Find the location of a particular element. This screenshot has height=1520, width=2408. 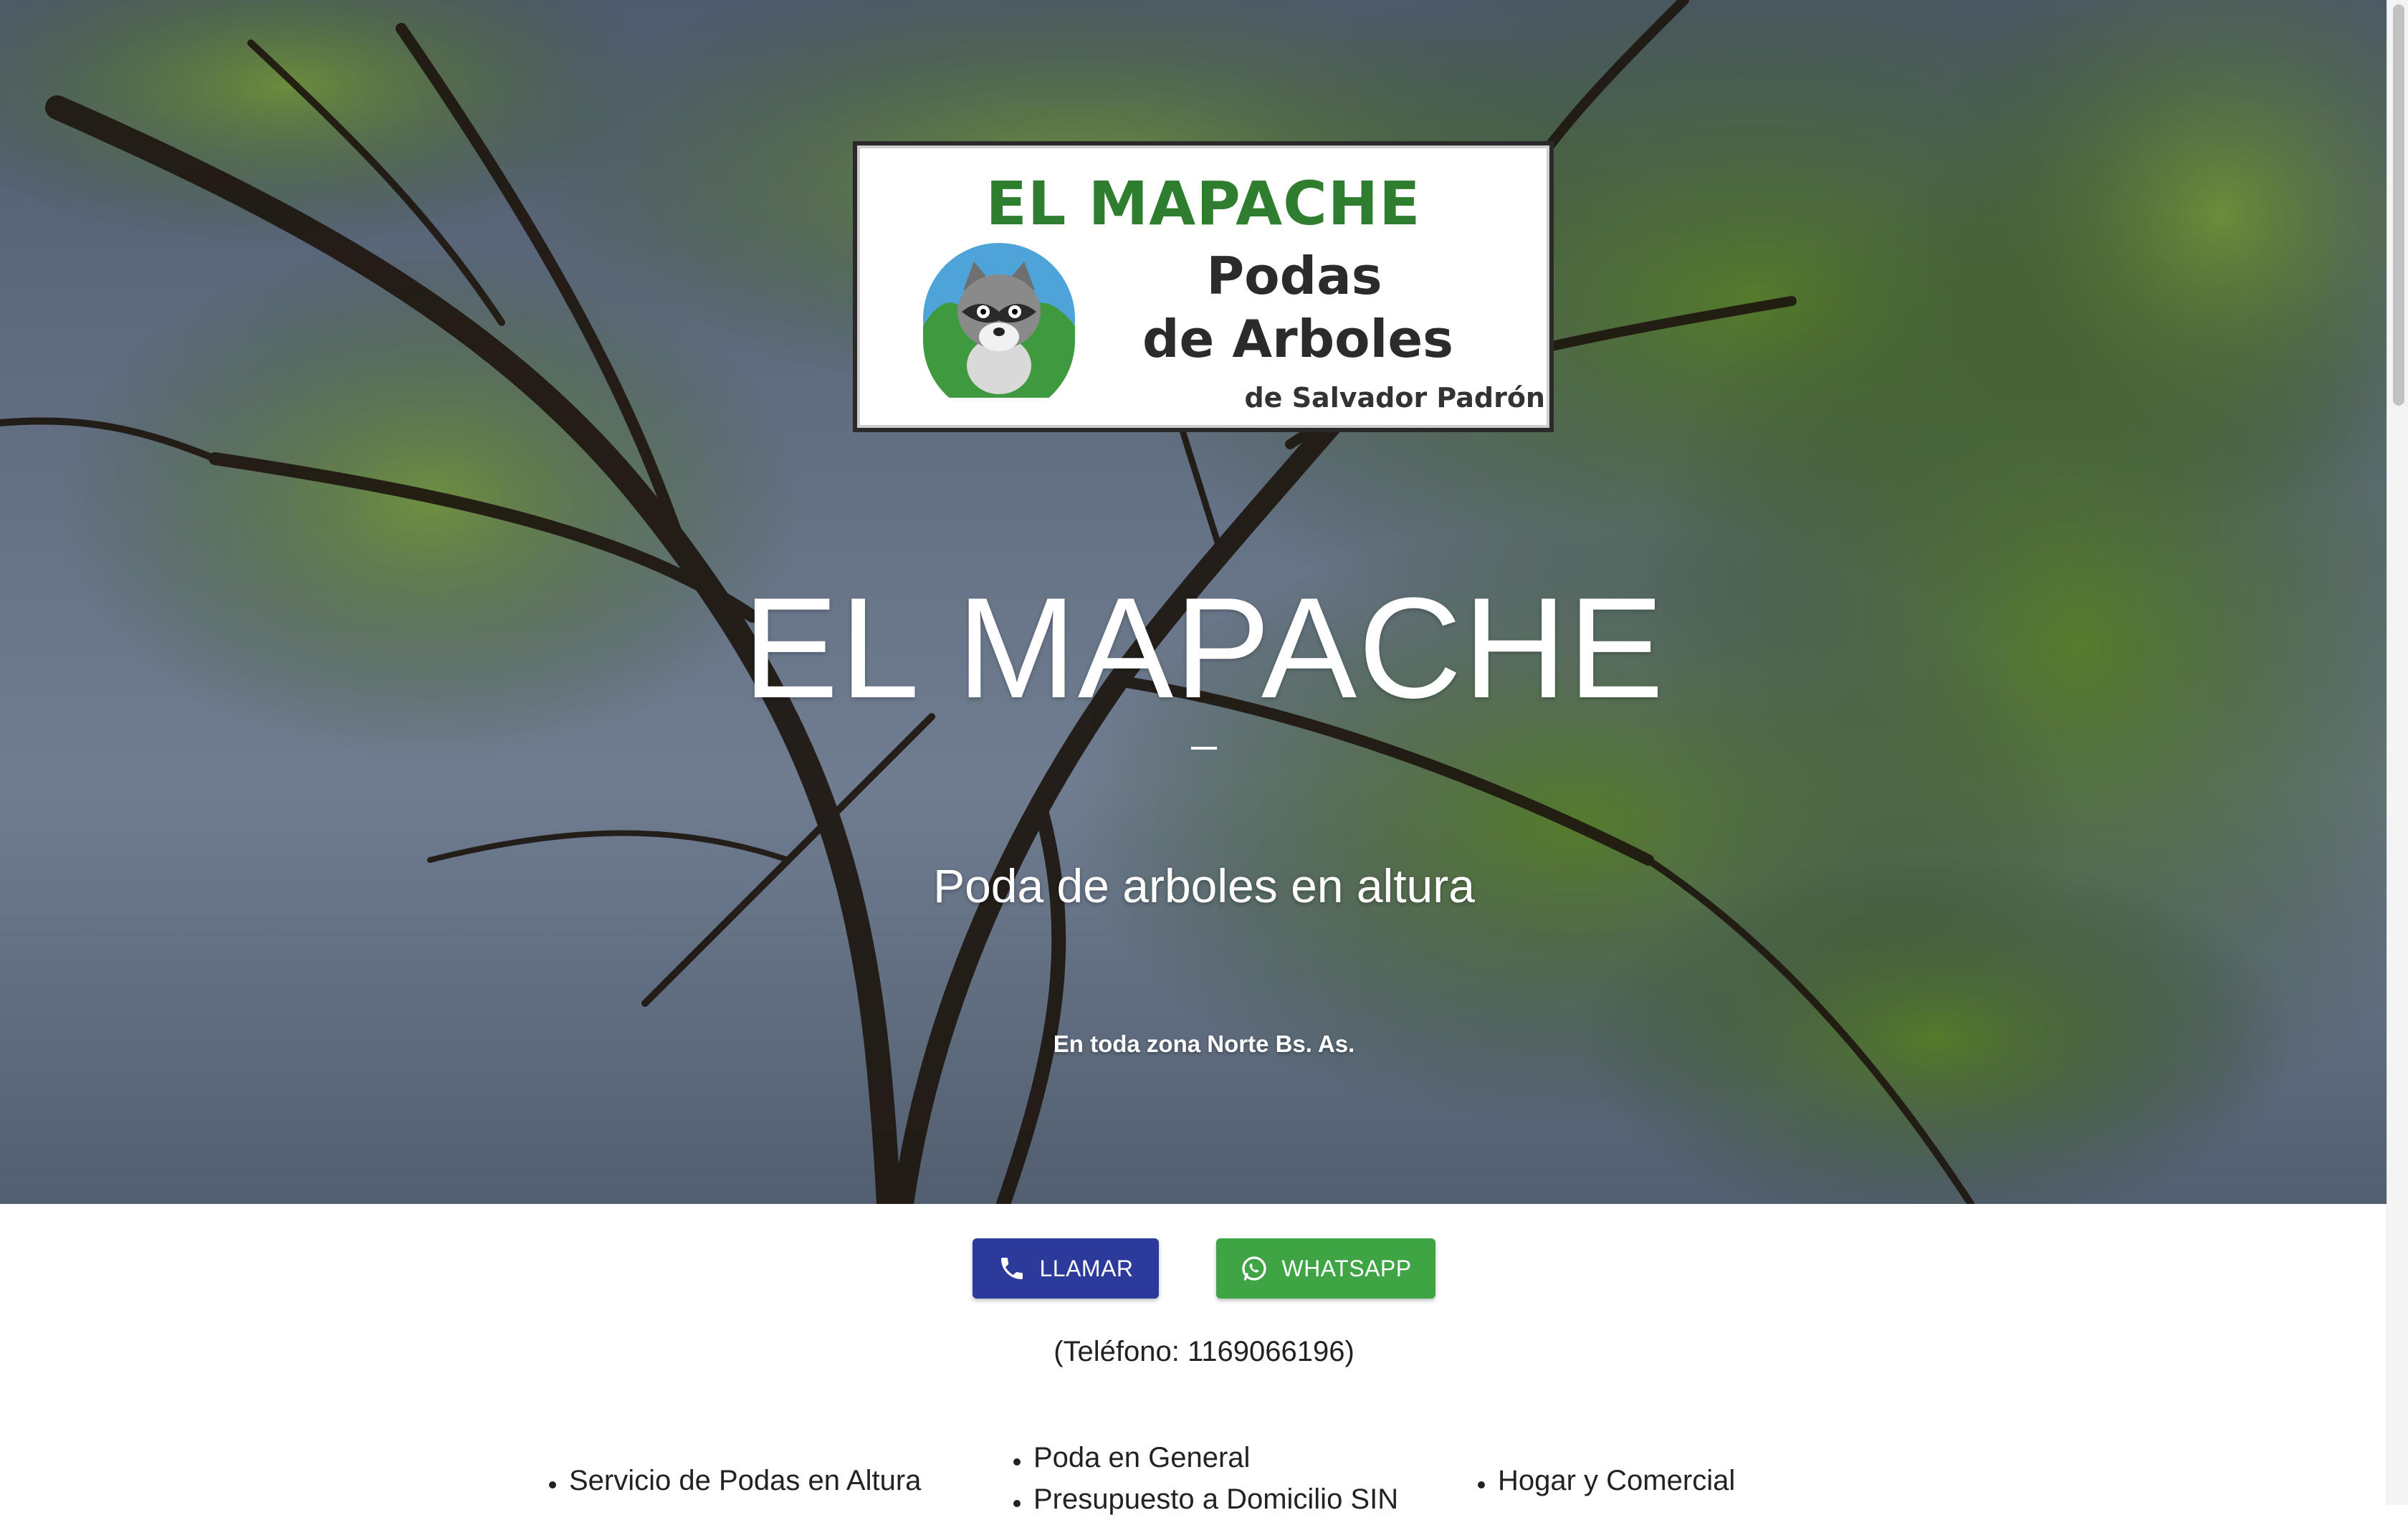

services-list-1: Servicio de Podas en Altura is located at coordinates (733, 1481).